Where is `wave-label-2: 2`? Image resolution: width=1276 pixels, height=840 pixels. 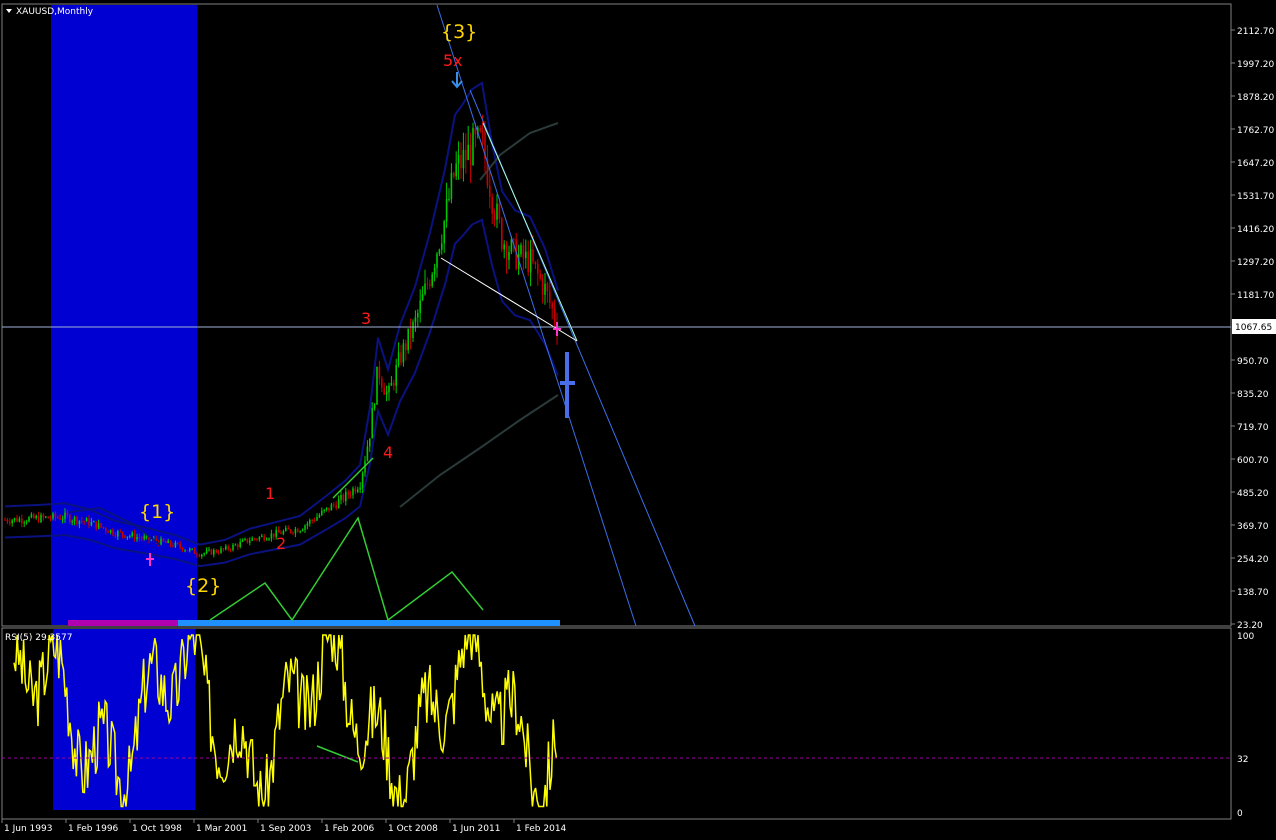 wave-label-2: 2 is located at coordinates (281, 543).